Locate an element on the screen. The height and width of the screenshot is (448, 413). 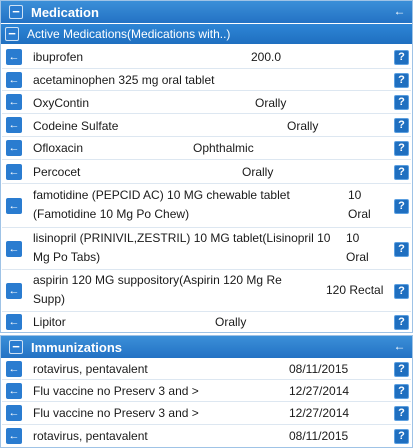
immunizations-header: − Immunizations ← is located at coordinates (206, 347).